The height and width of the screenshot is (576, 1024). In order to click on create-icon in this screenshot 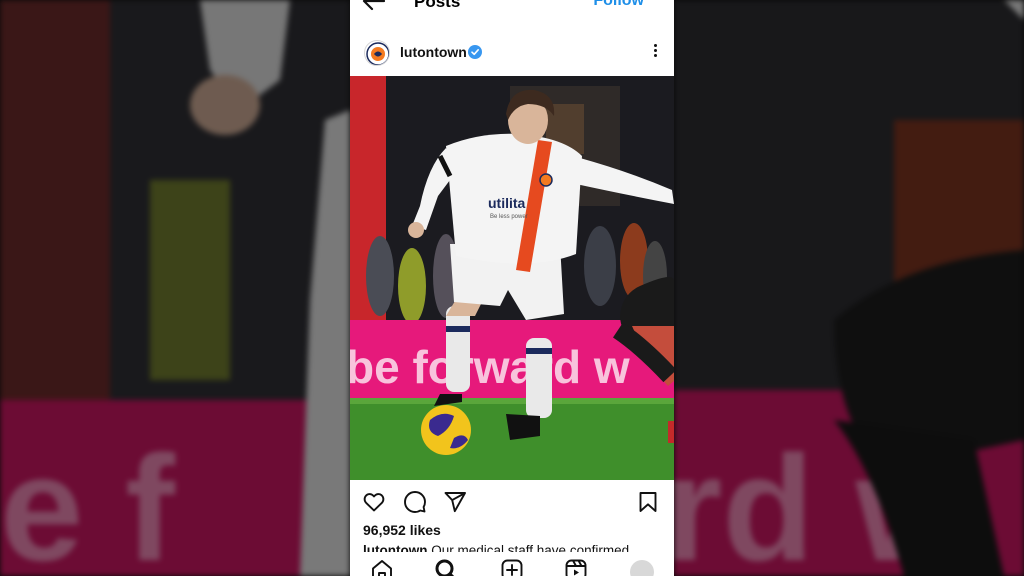, I will do `click(512, 567)`.